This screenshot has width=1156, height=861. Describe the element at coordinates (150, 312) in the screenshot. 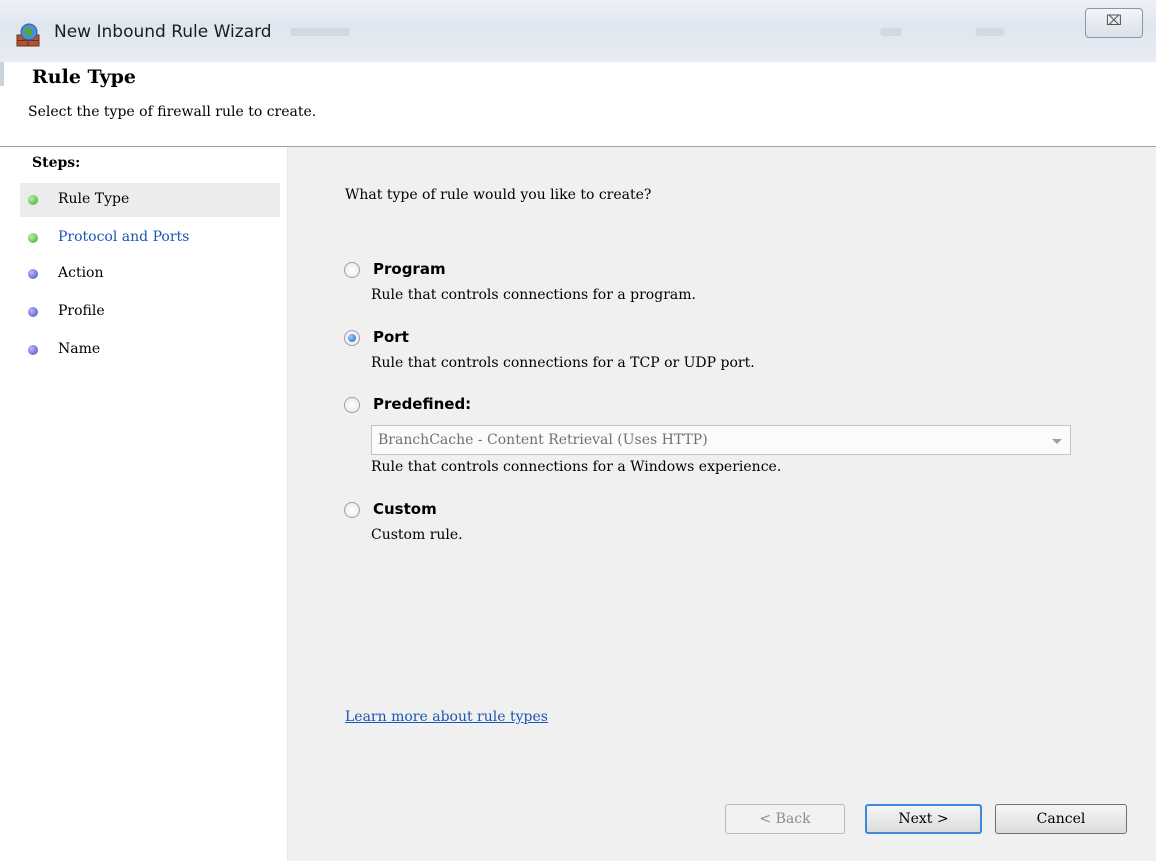

I see `step-profile: Profile` at that location.